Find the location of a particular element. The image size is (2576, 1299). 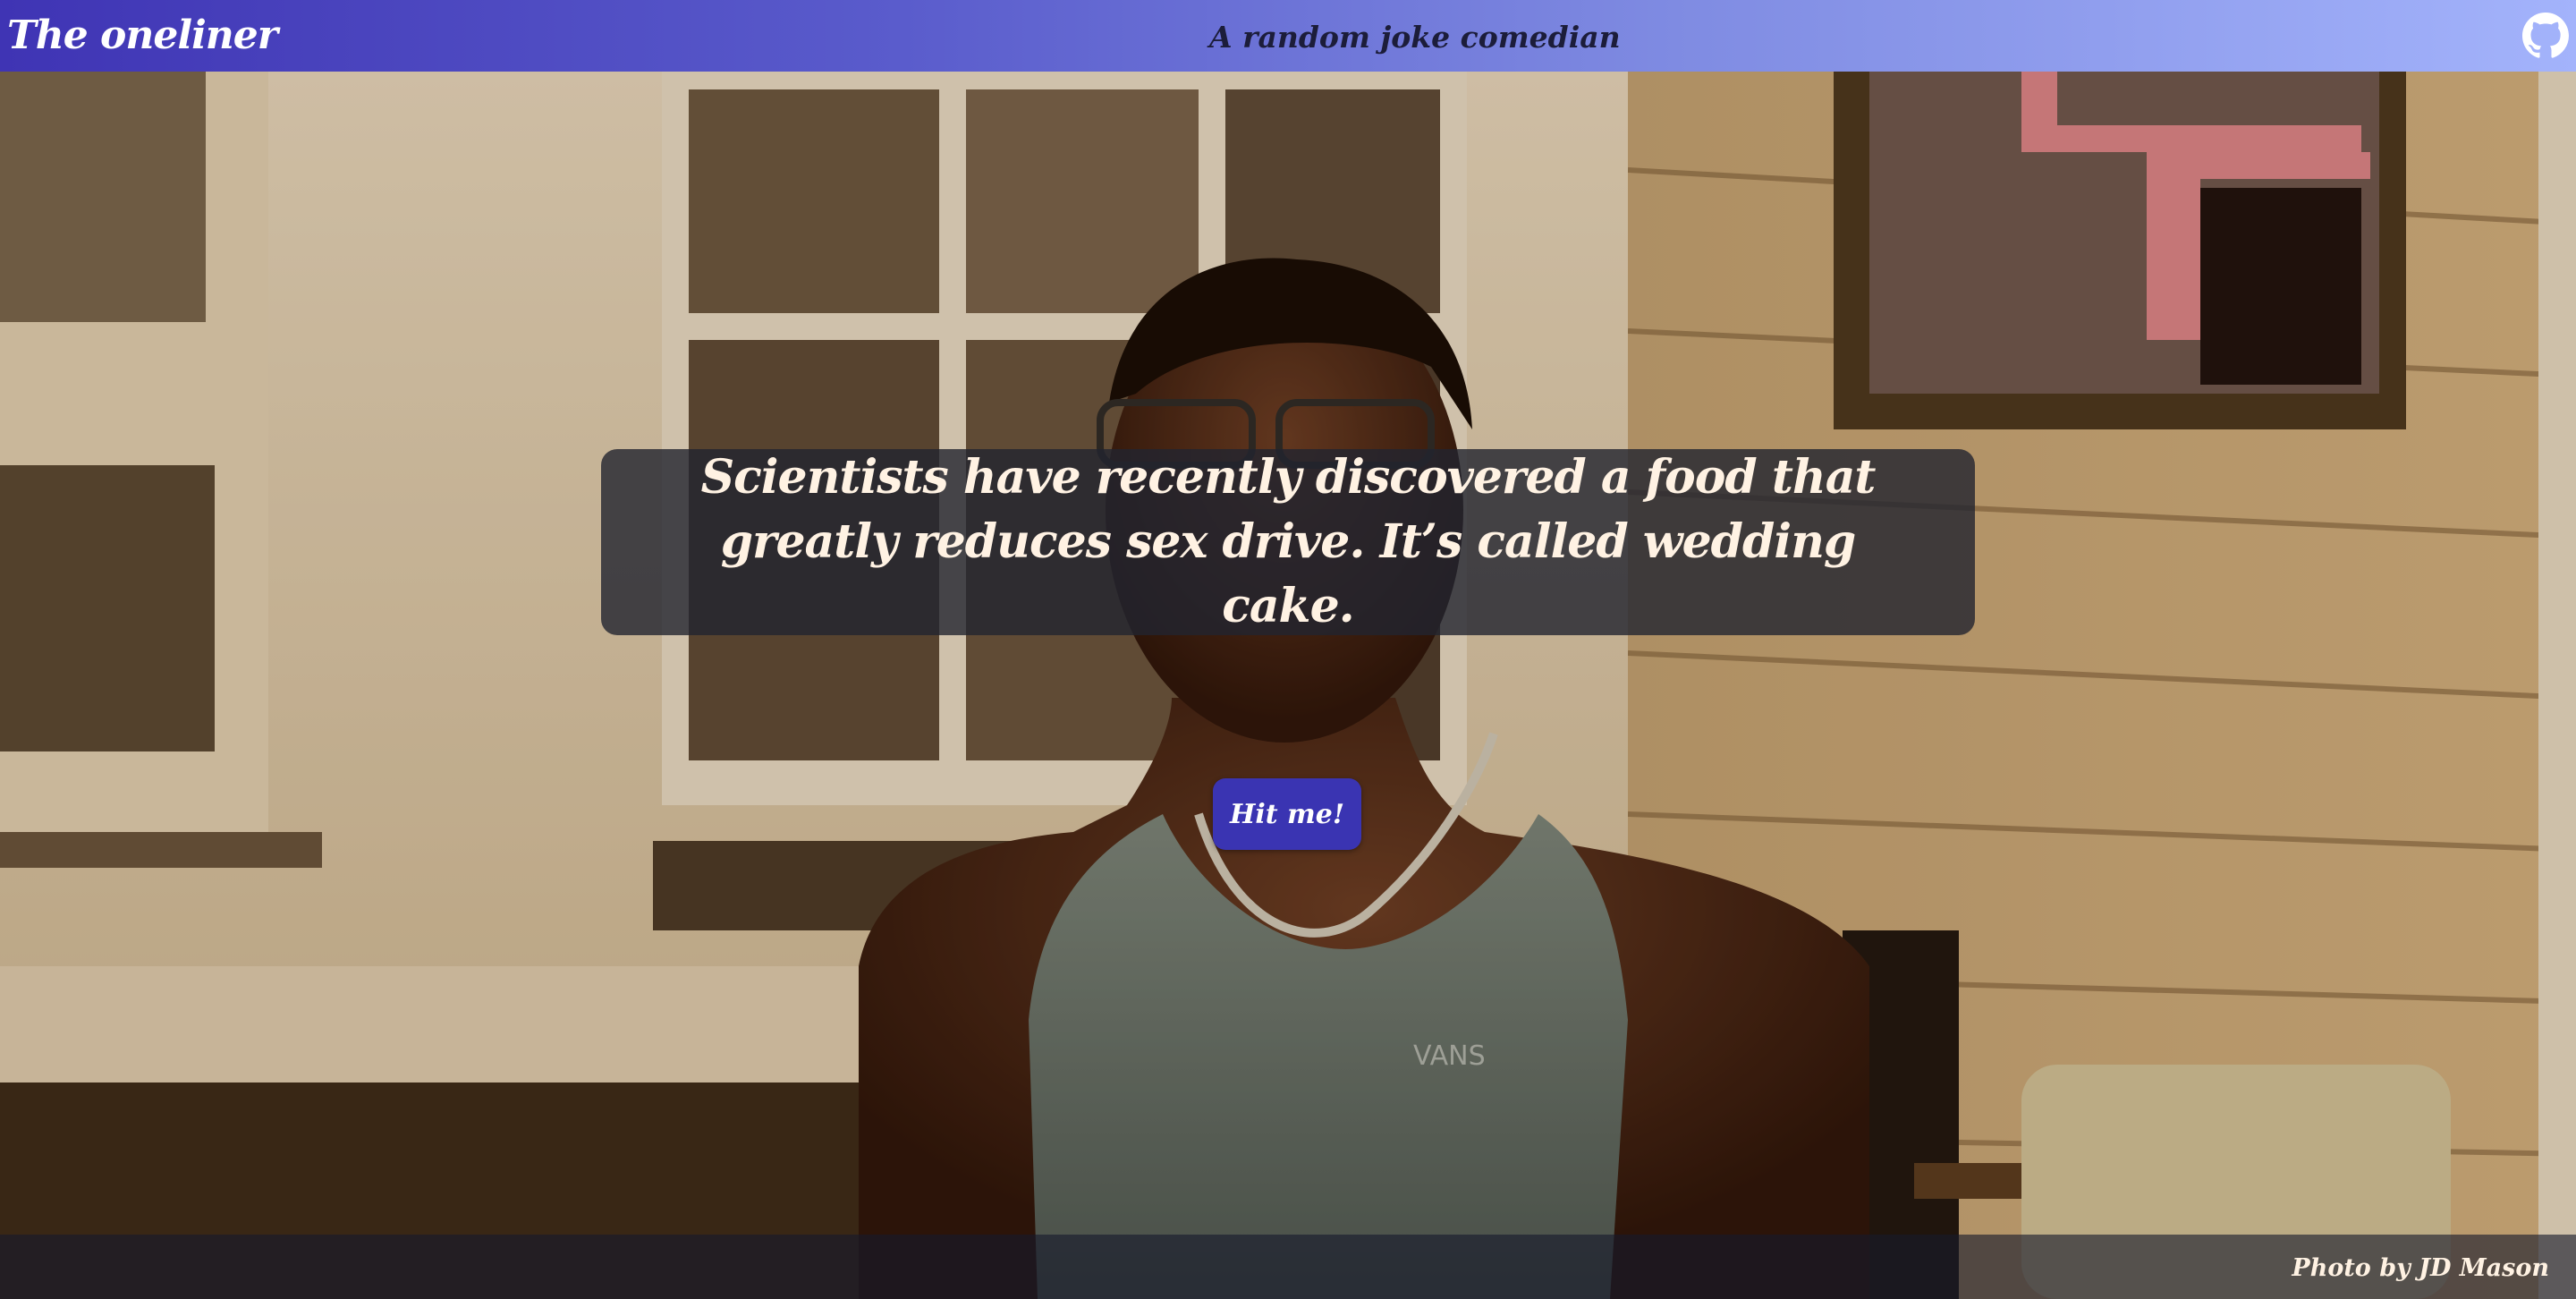

app-tagline: A random joke comedian is located at coordinates (1415, 37).